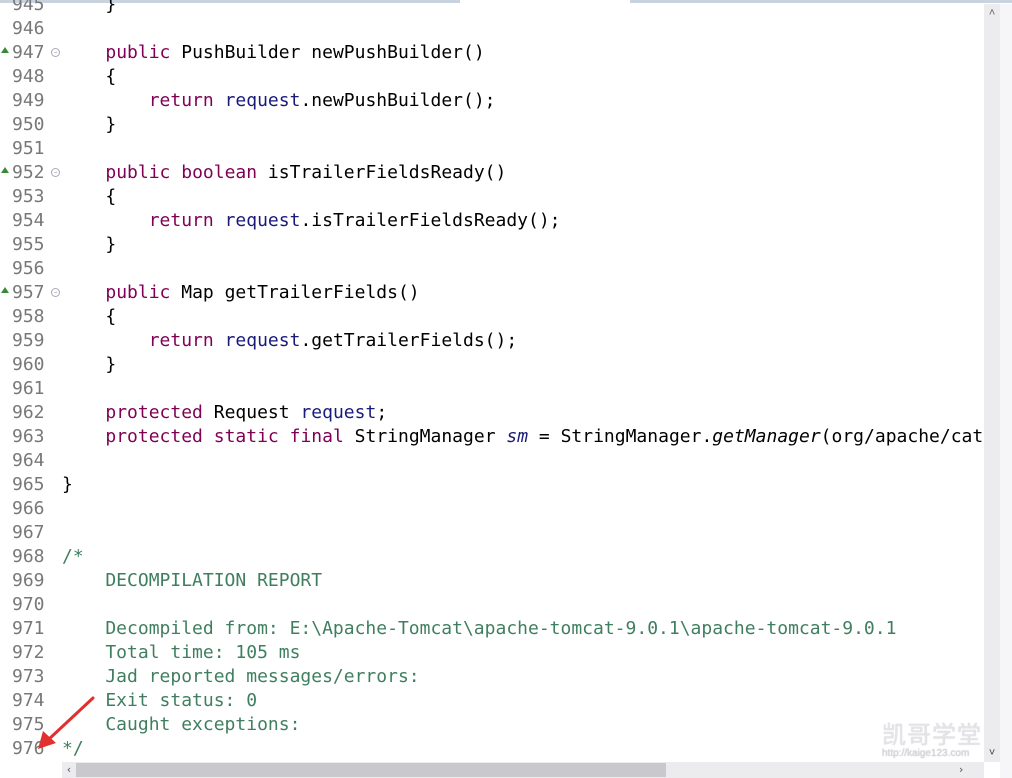  Describe the element at coordinates (246, 436) in the screenshot. I see `keyword-token: static` at that location.